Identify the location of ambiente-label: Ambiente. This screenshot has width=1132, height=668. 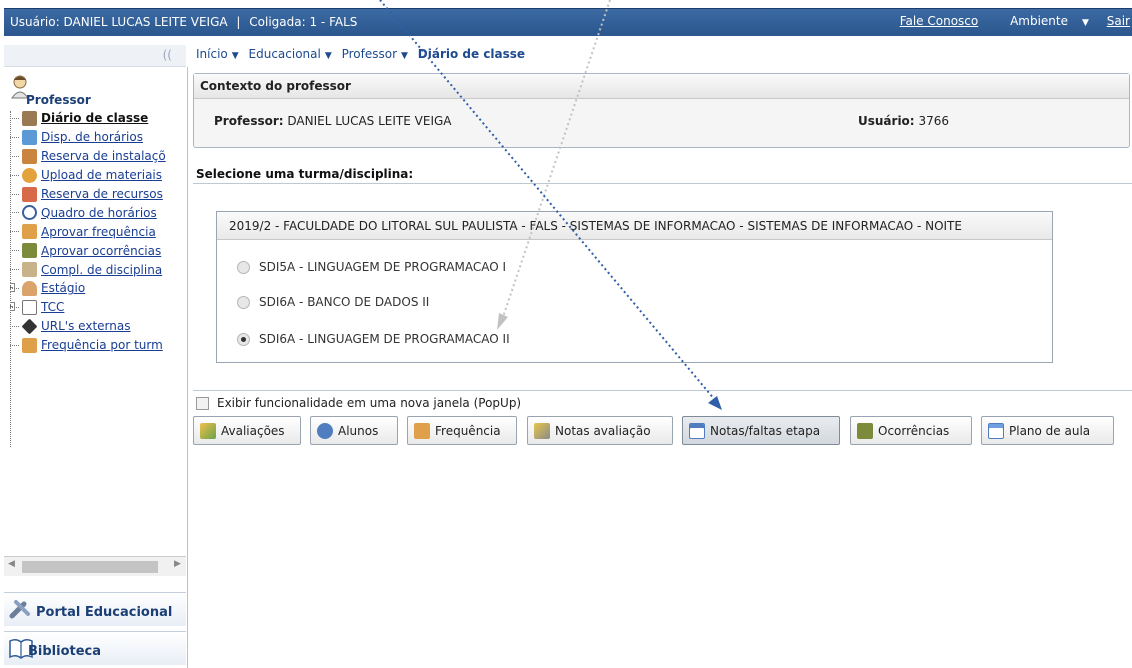
(1039, 21).